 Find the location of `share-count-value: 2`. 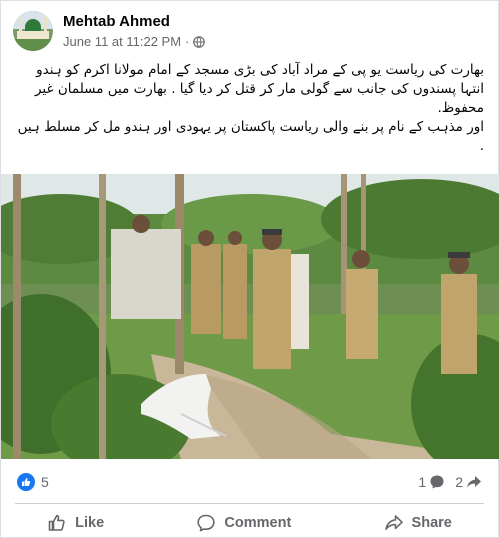

share-count-value: 2 is located at coordinates (459, 482).